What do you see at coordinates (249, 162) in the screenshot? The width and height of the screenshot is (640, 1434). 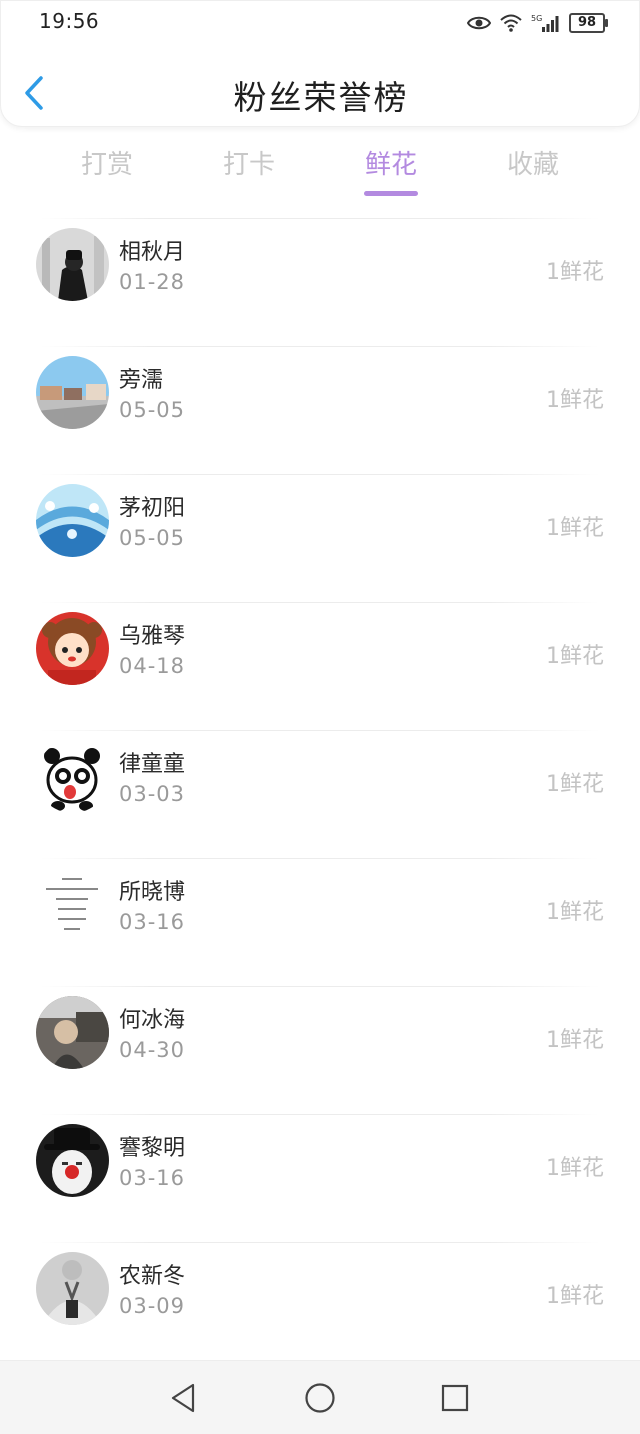 I see `tab-checkin: 打卡` at bounding box center [249, 162].